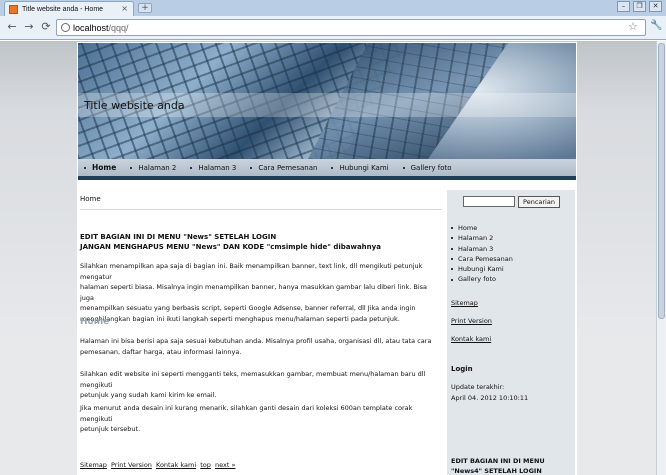  I want to click on footer-next-link: next », so click(225, 465).